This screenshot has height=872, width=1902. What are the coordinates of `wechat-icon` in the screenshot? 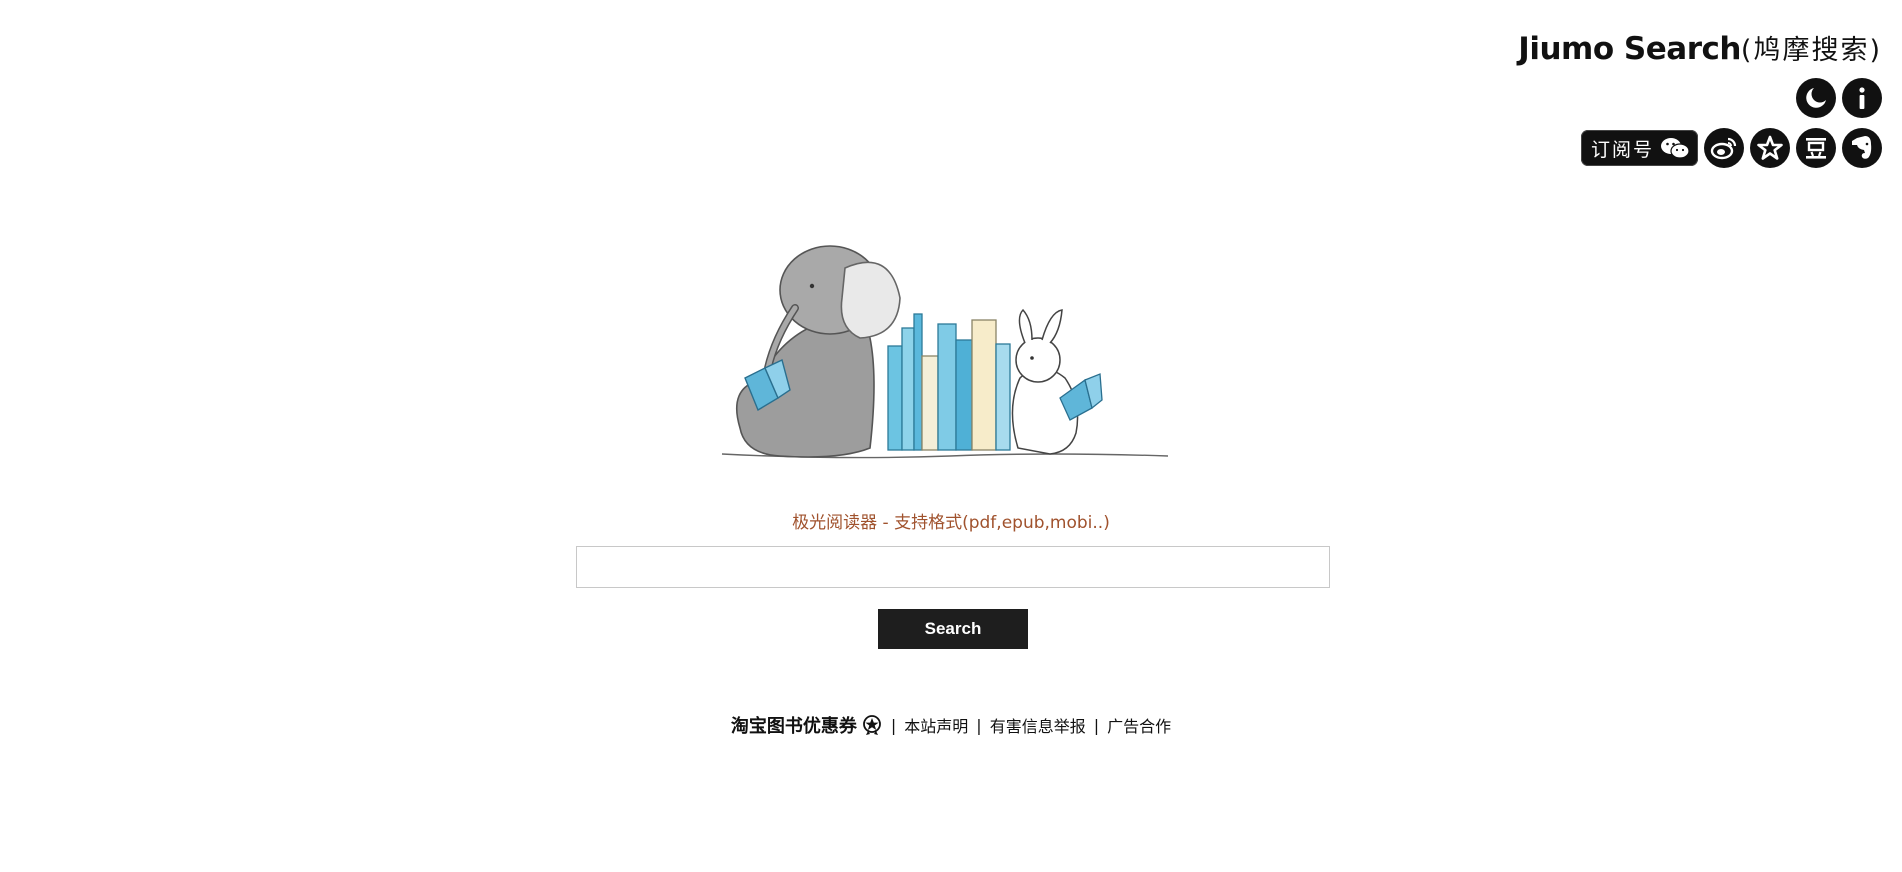 It's located at (1675, 148).